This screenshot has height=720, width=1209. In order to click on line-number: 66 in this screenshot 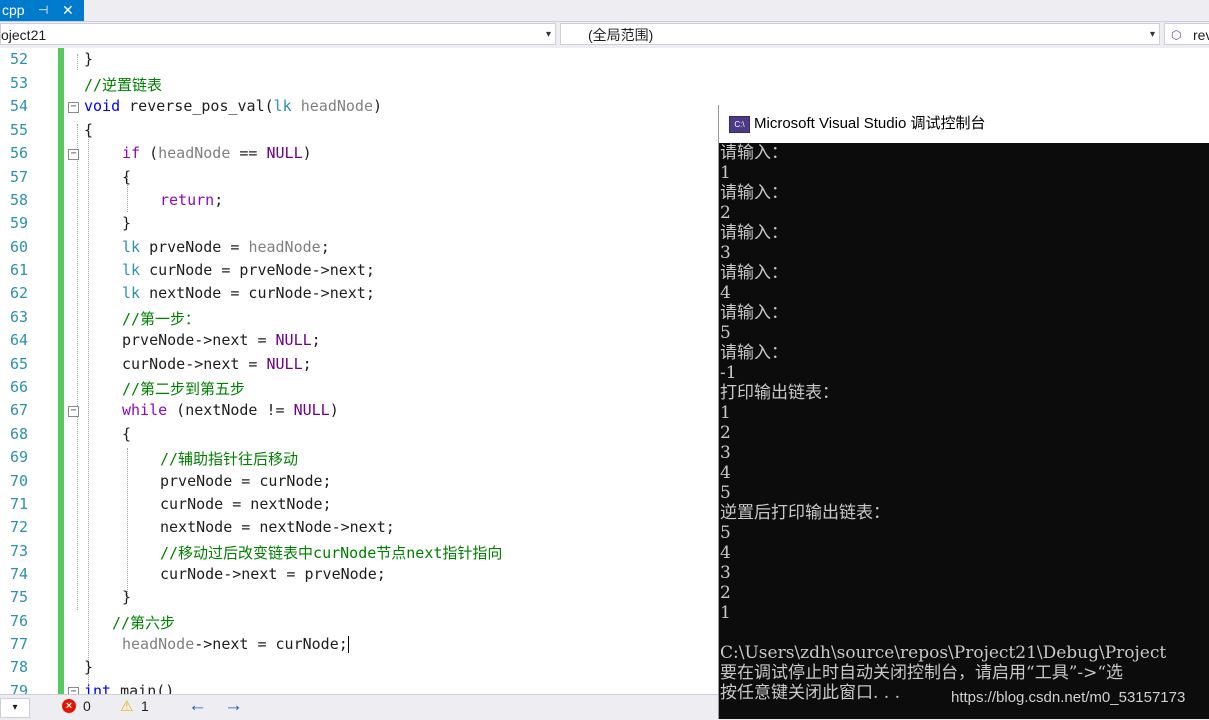, I will do `click(18, 387)`.